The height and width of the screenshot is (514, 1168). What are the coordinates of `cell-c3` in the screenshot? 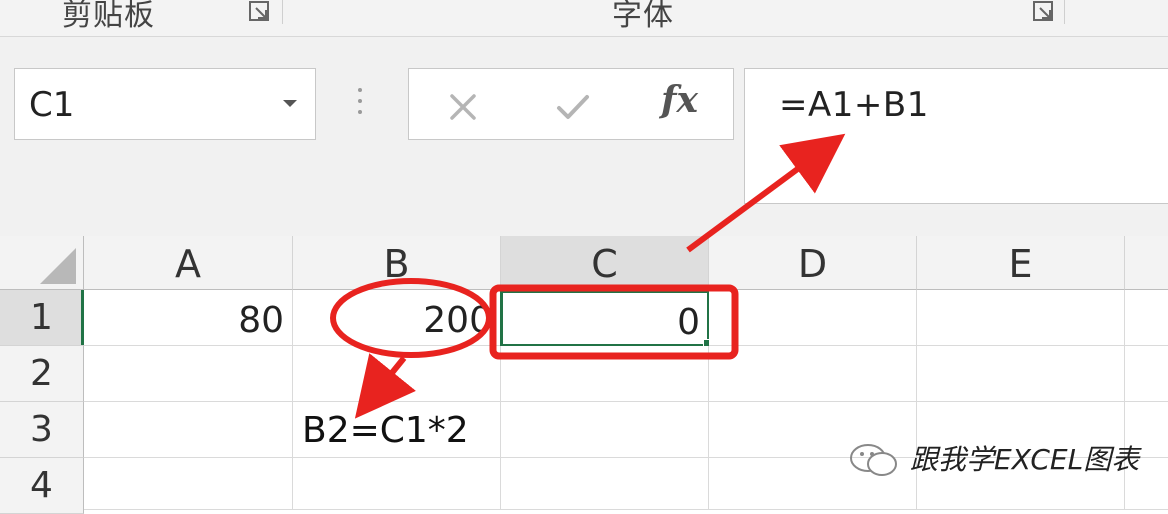 It's located at (605, 430).